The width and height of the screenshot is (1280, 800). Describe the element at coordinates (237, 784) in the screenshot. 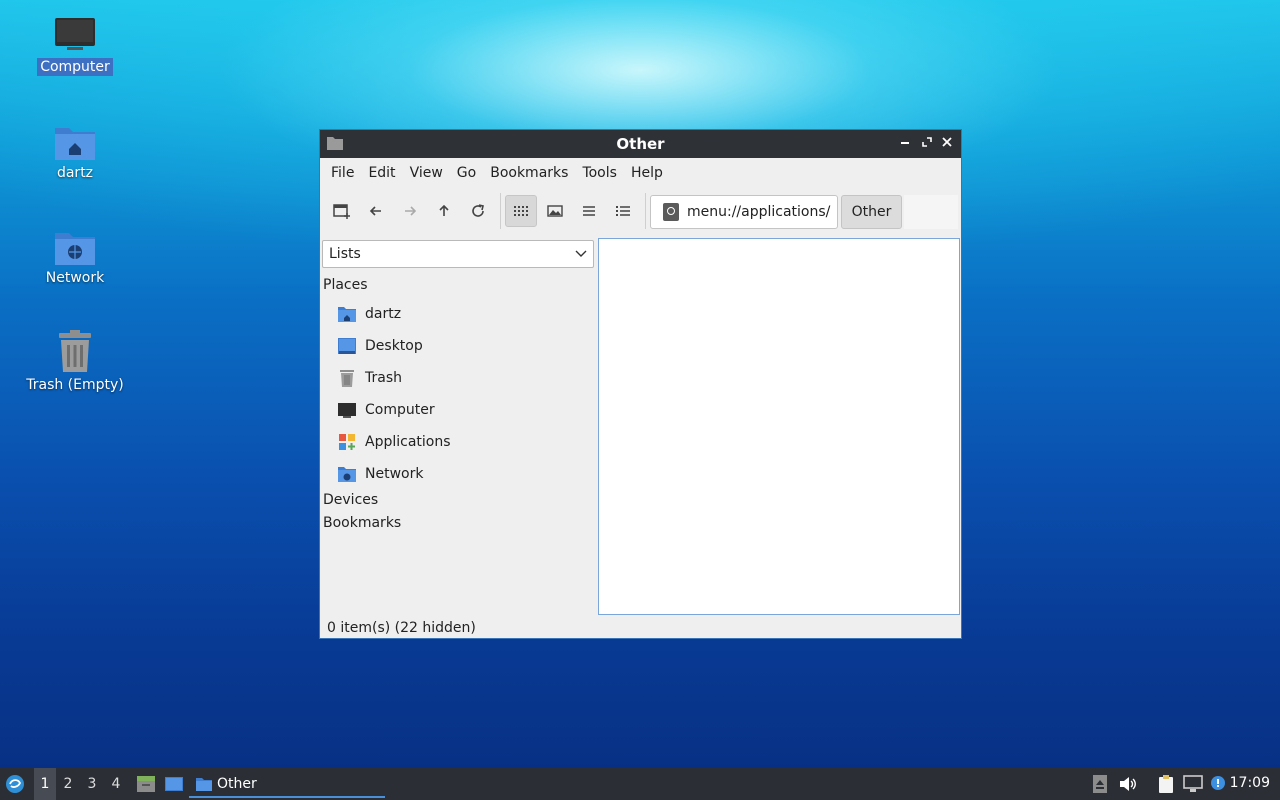

I see `task-label: Other` at that location.